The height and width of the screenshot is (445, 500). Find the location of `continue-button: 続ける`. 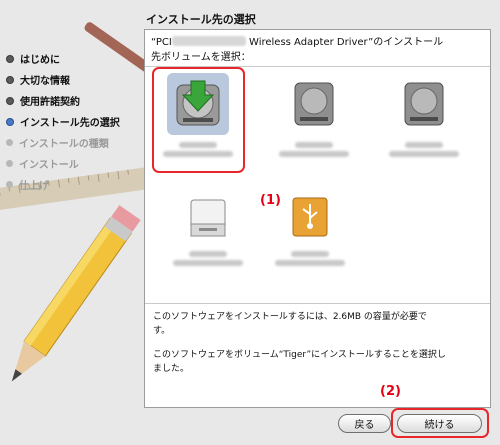

continue-button: 続ける is located at coordinates (439, 423).